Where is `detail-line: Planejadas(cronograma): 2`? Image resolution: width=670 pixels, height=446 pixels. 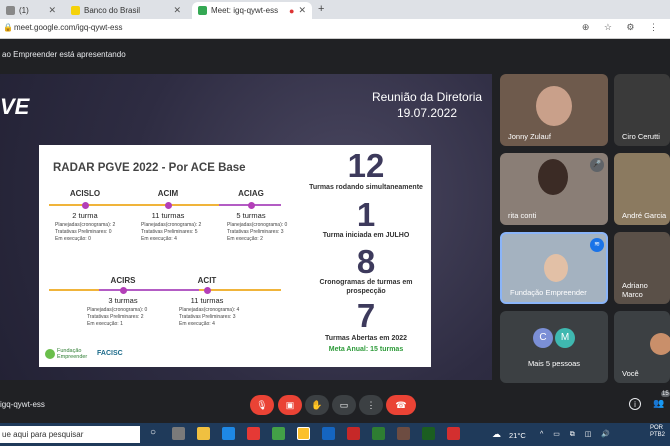 detail-line: Planejadas(cronograma): 2 is located at coordinates (171, 225).